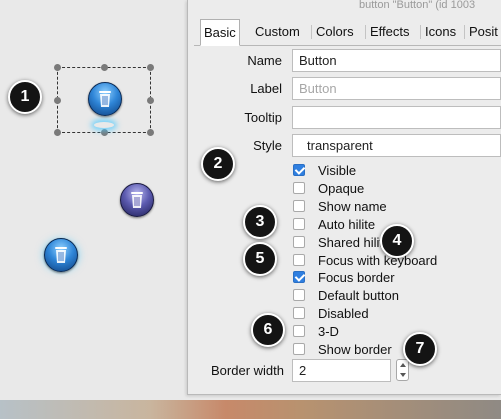 This screenshot has height=419, width=501. I want to click on trash-button-focused, so click(61, 255).